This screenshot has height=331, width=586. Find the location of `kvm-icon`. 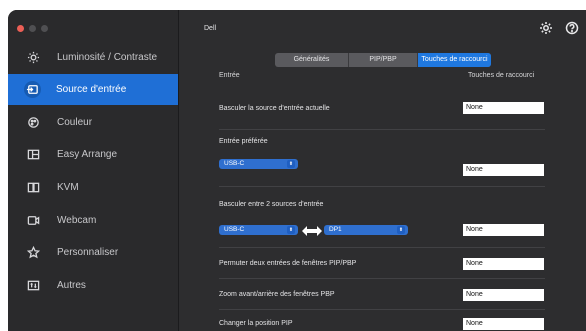

kvm-icon is located at coordinates (33, 188).